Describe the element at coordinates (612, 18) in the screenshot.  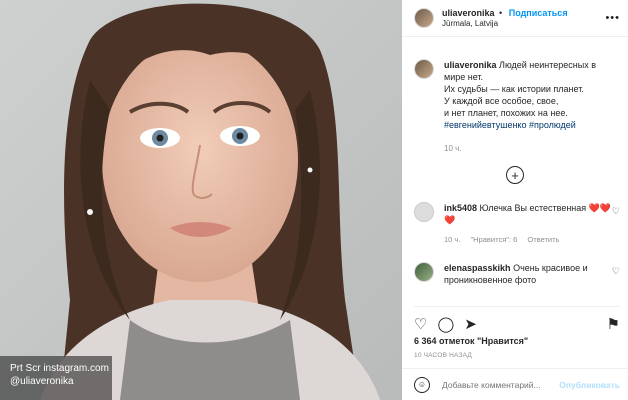
I see `more-horizontal-icon: •••` at that location.